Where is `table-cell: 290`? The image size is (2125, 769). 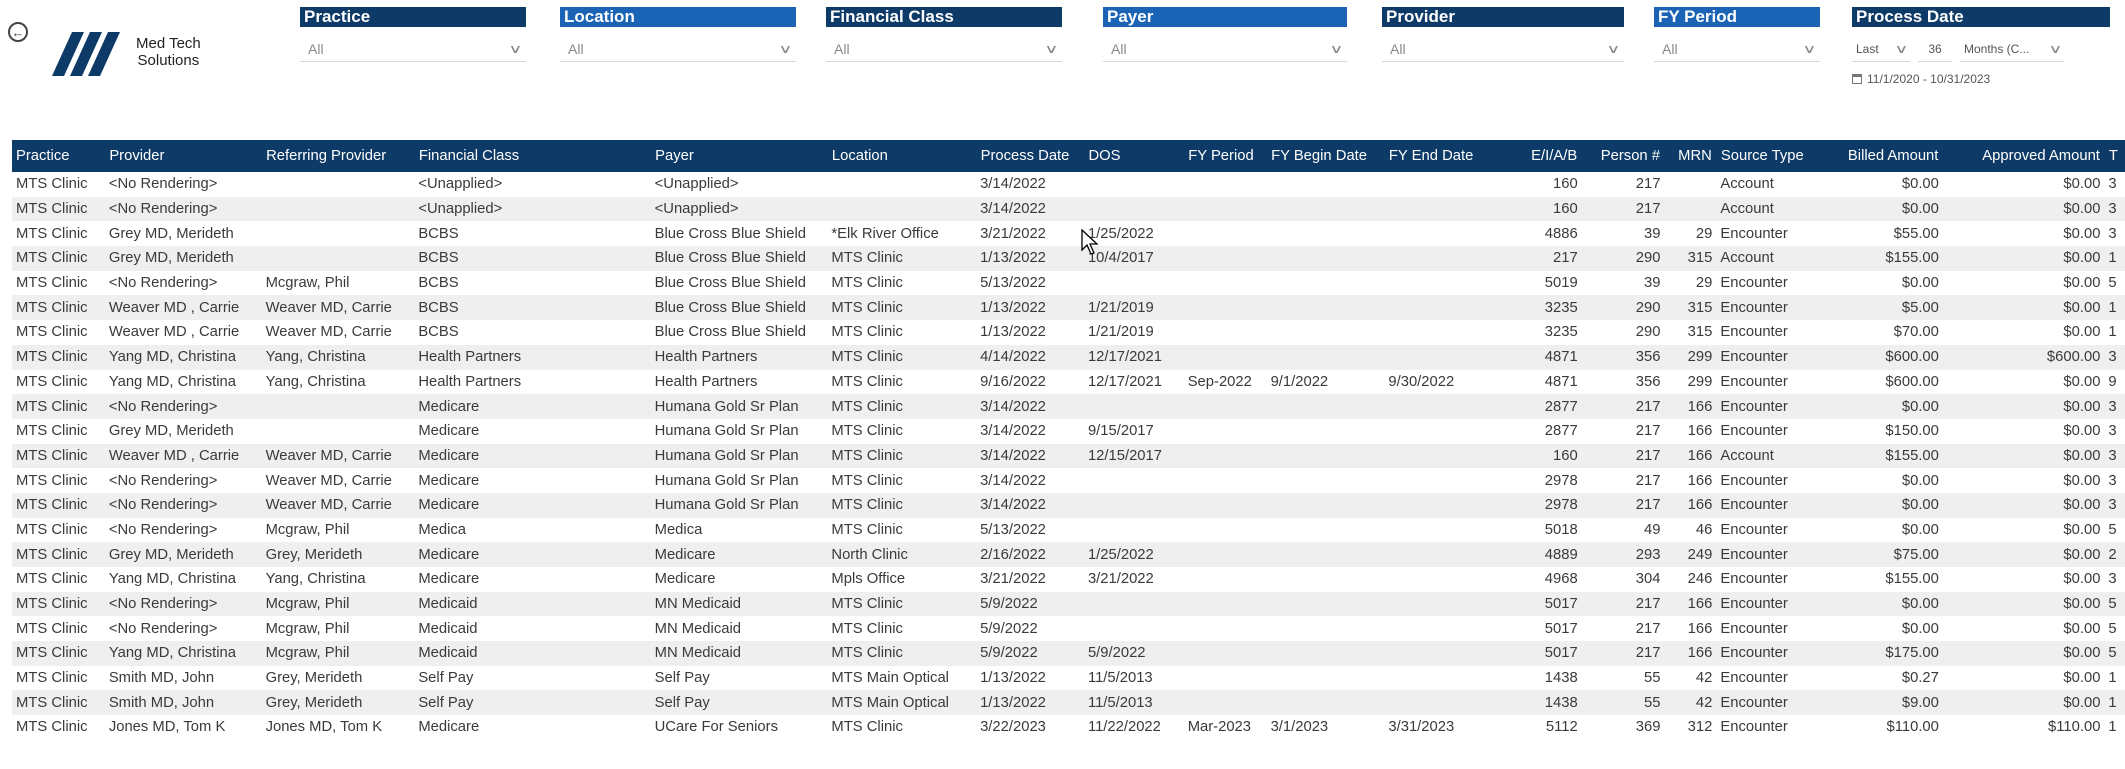
table-cell: 290 is located at coordinates (1648, 332).